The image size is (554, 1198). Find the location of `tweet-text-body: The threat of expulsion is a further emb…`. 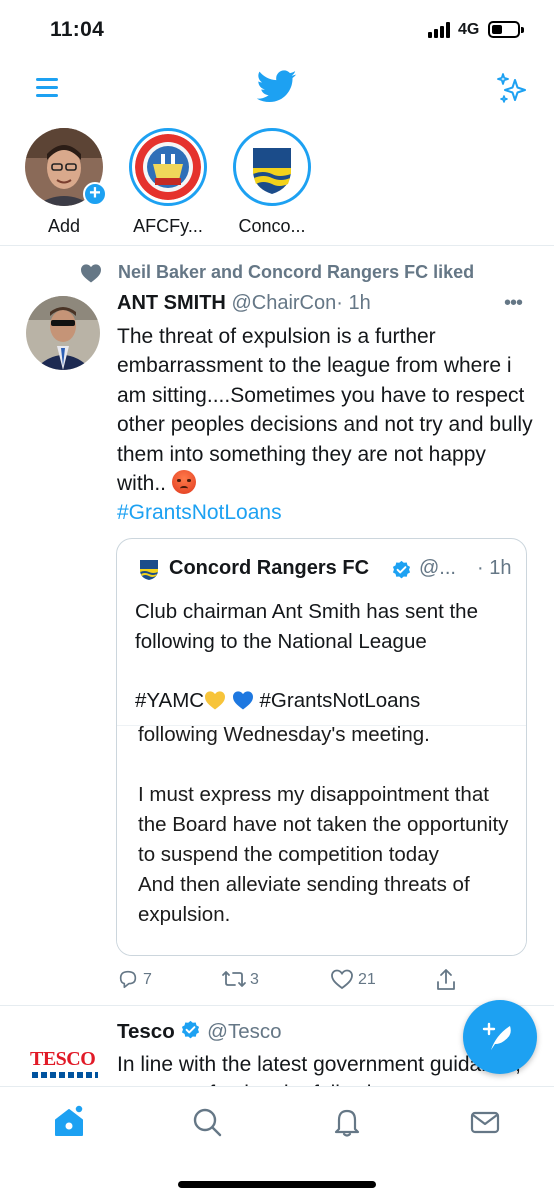

tweet-text-body: The threat of expulsion is a further emb… is located at coordinates (325, 410).